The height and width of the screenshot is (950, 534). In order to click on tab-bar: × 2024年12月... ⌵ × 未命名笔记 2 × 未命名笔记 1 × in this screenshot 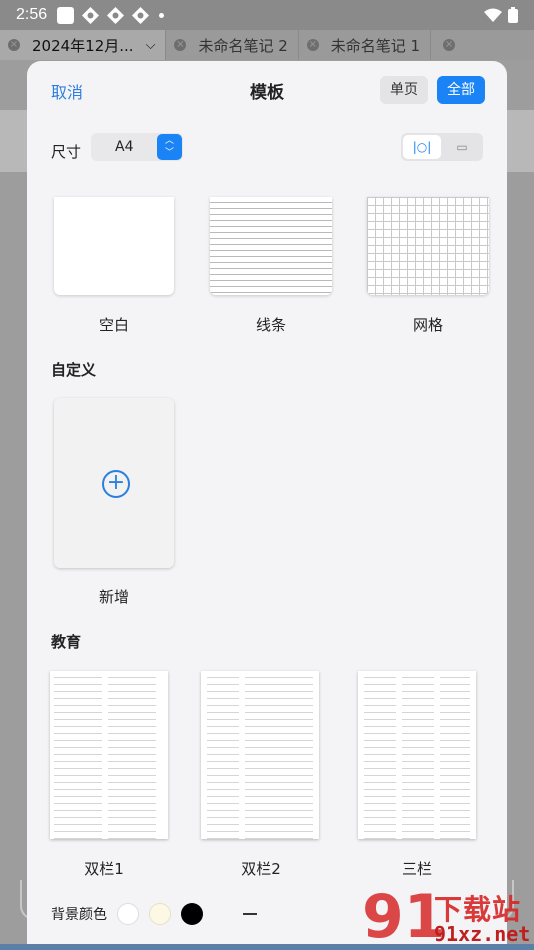, I will do `click(267, 45)`.